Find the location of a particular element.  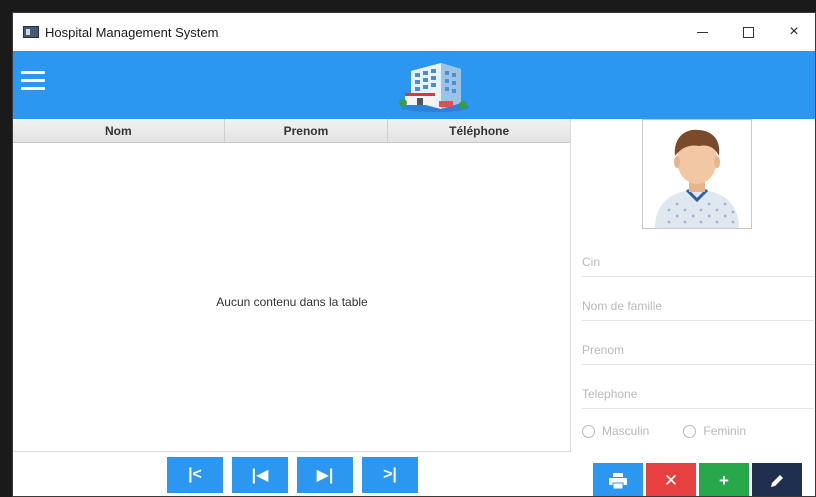

first-record-button: |< is located at coordinates (195, 475).